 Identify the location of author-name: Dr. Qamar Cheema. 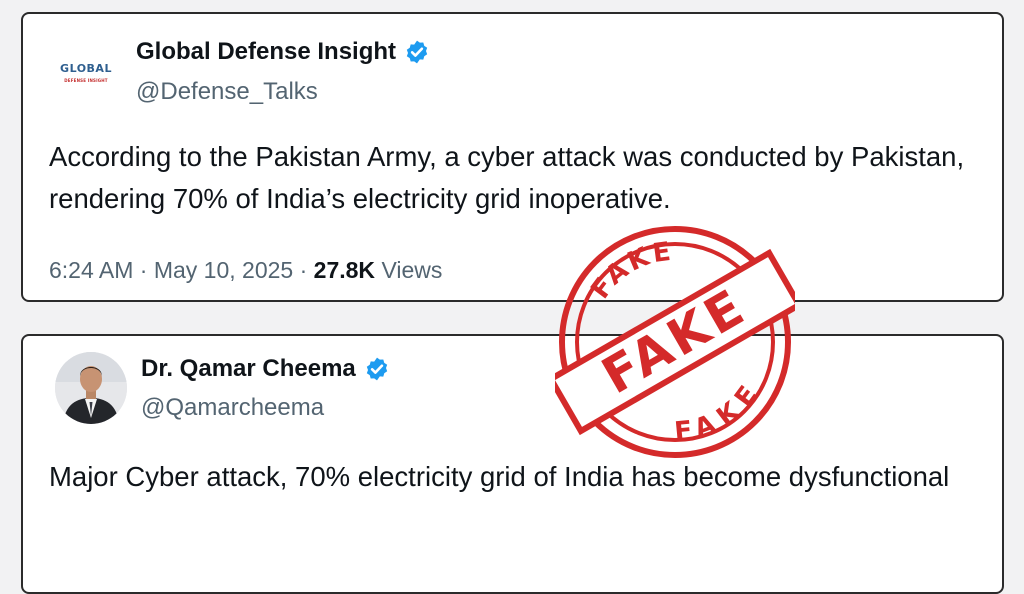
(248, 369).